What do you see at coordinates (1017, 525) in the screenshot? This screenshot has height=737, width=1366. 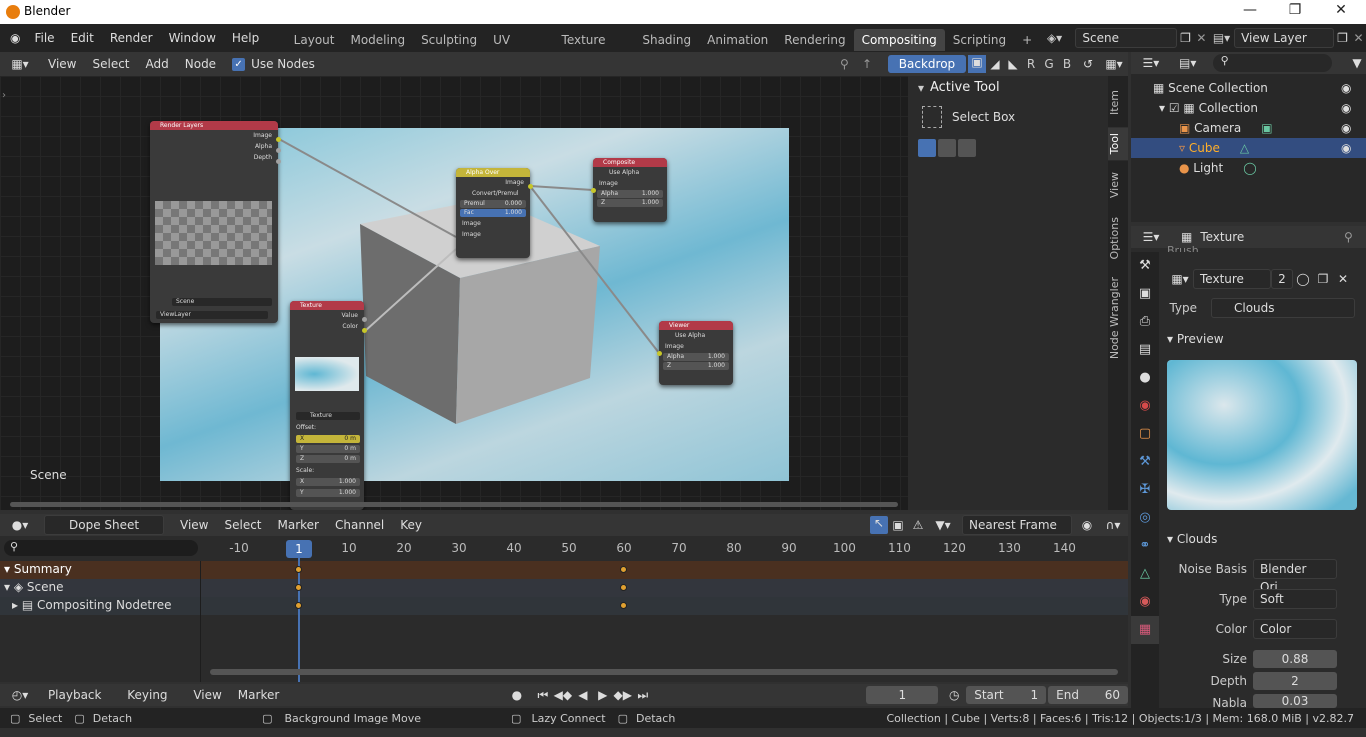 I see `snap-dropdown: Nearest Frame` at bounding box center [1017, 525].